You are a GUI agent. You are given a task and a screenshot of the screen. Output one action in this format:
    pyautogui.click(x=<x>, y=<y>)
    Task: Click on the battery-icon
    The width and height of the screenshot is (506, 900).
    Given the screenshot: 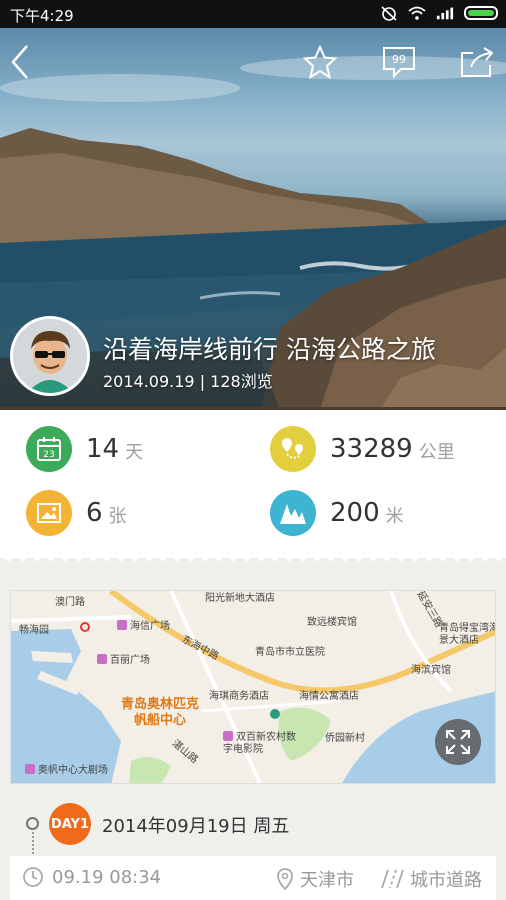 What is the action you would take?
    pyautogui.click(x=481, y=13)
    